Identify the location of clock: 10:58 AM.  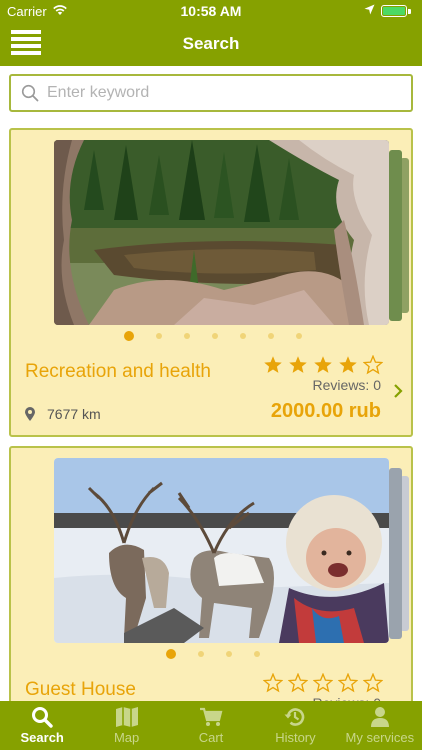
(211, 11).